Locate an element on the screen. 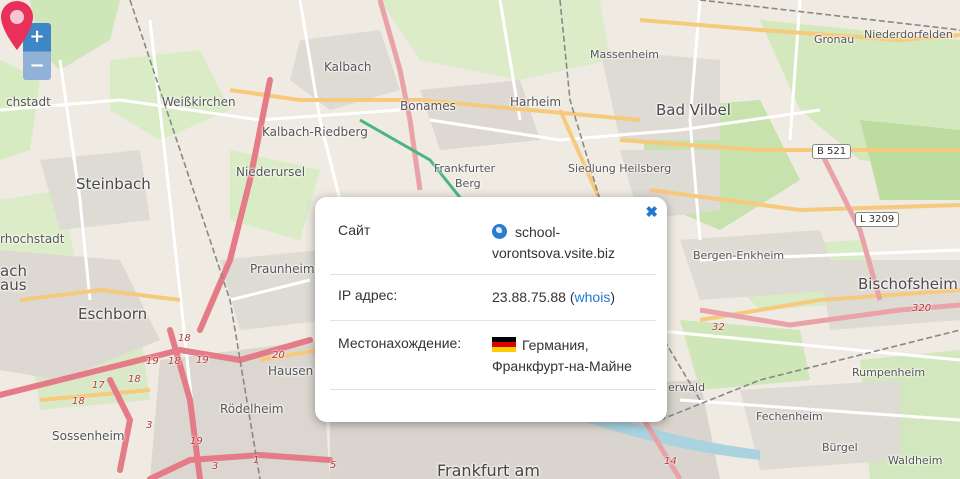 This screenshot has height=479, width=960. place-label: Fechenheim is located at coordinates (789, 416).